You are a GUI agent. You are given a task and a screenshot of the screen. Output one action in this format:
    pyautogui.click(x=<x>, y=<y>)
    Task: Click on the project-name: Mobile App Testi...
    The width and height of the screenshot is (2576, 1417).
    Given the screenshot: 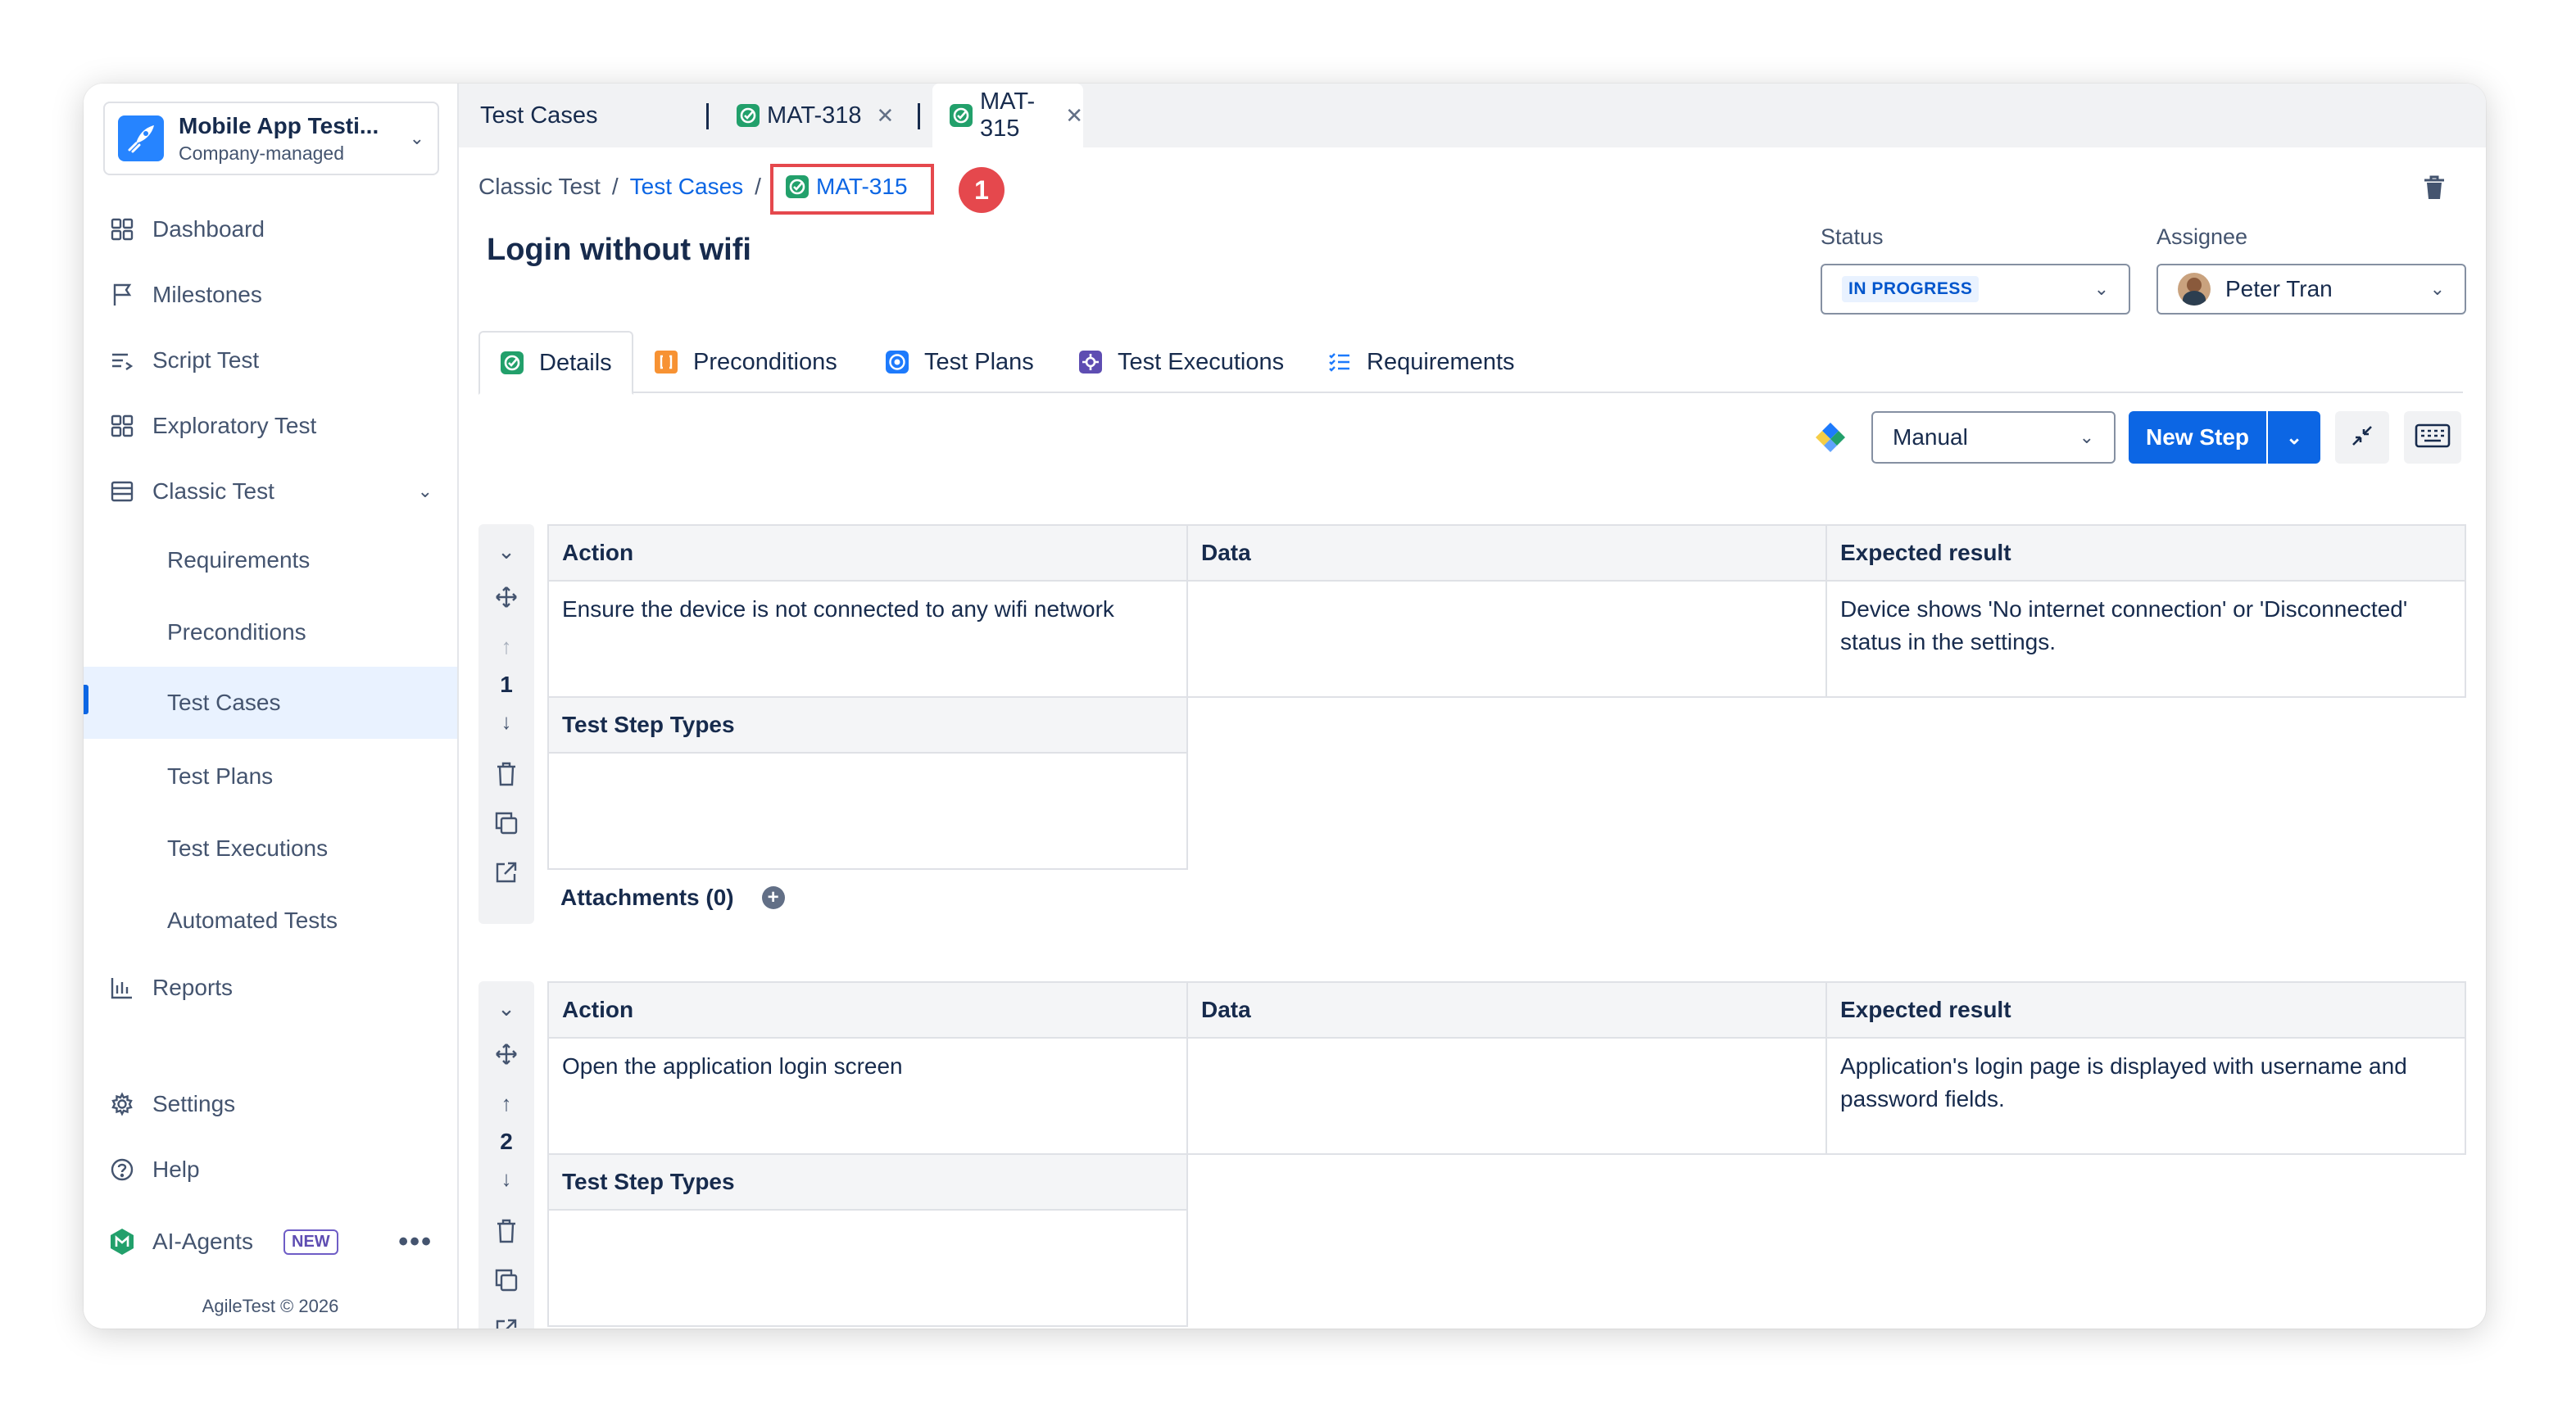 What is the action you would take?
    pyautogui.click(x=279, y=125)
    